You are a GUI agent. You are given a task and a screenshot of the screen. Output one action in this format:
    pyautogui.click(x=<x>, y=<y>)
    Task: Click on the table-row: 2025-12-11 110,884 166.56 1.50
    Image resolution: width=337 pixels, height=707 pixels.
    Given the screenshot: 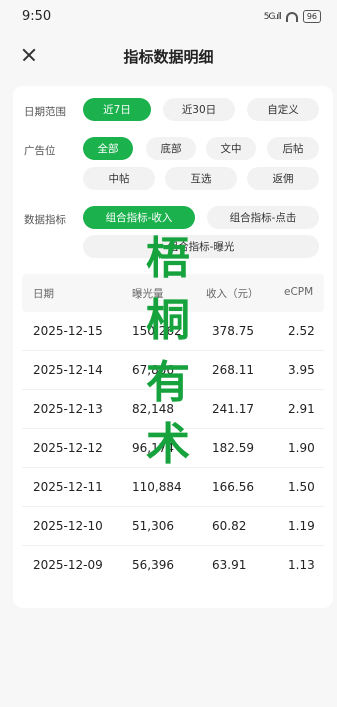 What is the action you would take?
    pyautogui.click(x=173, y=487)
    